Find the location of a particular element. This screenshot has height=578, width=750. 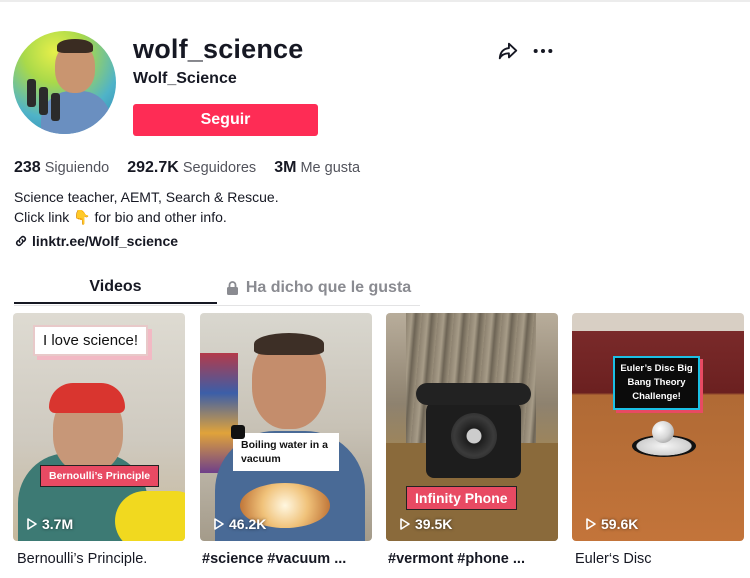

avatar is located at coordinates (64, 82).